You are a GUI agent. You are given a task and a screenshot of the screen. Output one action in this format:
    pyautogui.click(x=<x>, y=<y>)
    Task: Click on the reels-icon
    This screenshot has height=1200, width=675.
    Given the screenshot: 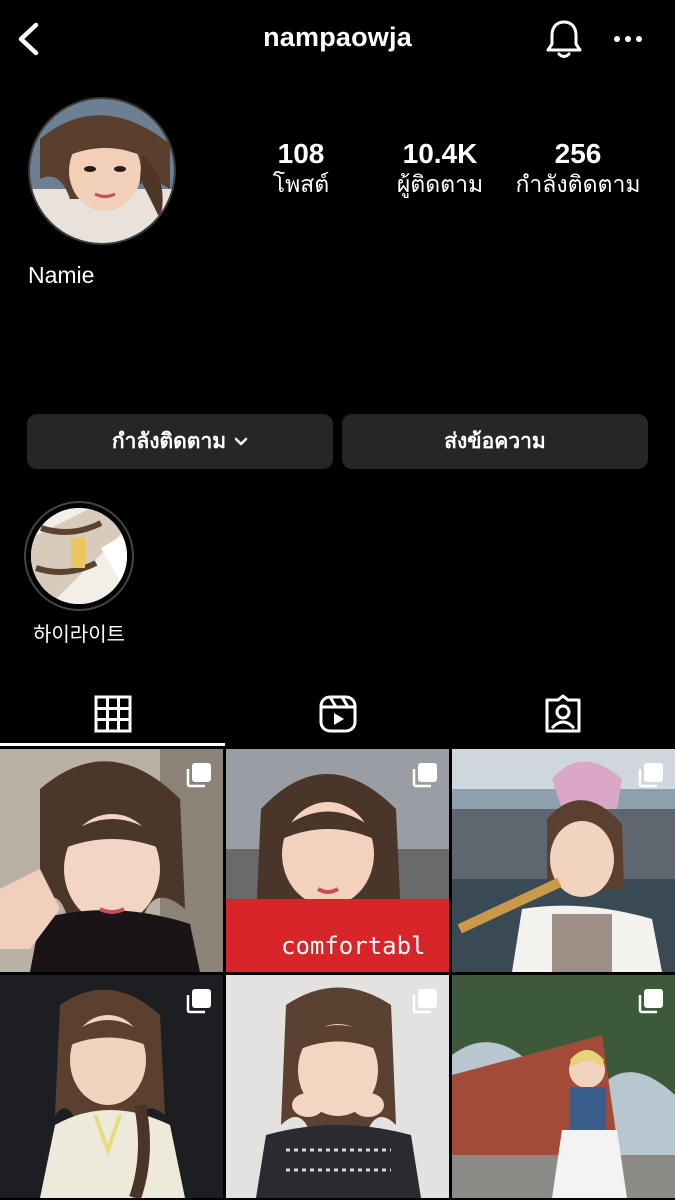 What is the action you would take?
    pyautogui.click(x=337, y=714)
    